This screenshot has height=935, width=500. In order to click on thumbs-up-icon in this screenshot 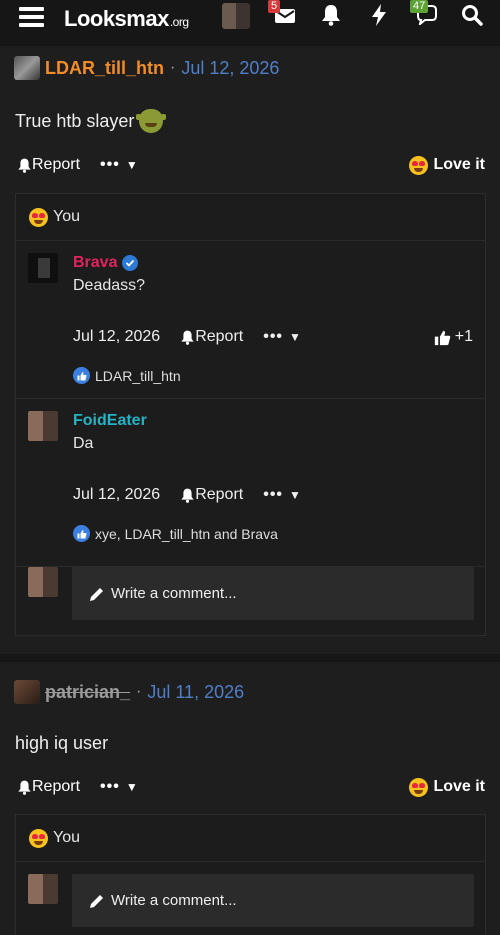, I will do `click(442, 337)`.